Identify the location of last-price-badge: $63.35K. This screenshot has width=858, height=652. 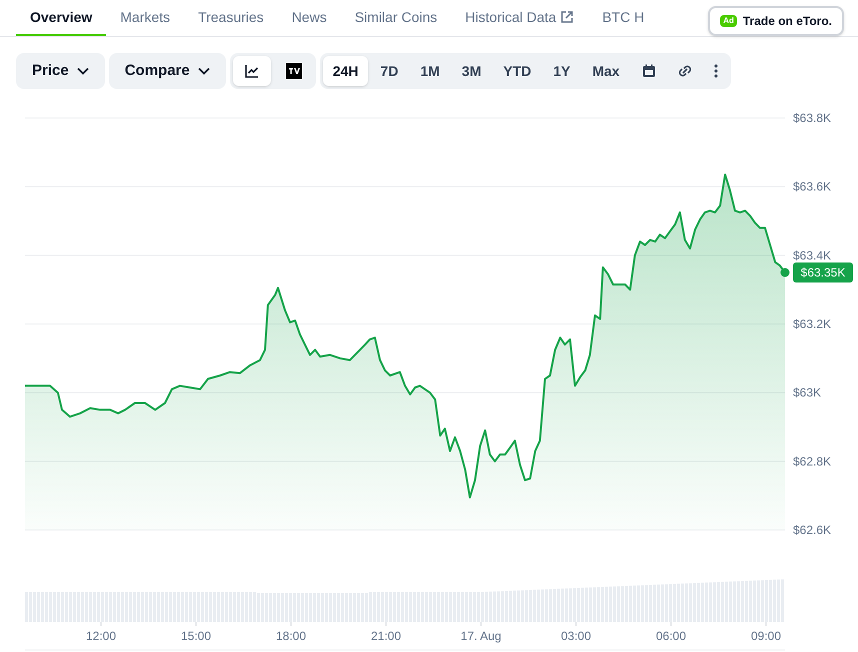
(823, 272).